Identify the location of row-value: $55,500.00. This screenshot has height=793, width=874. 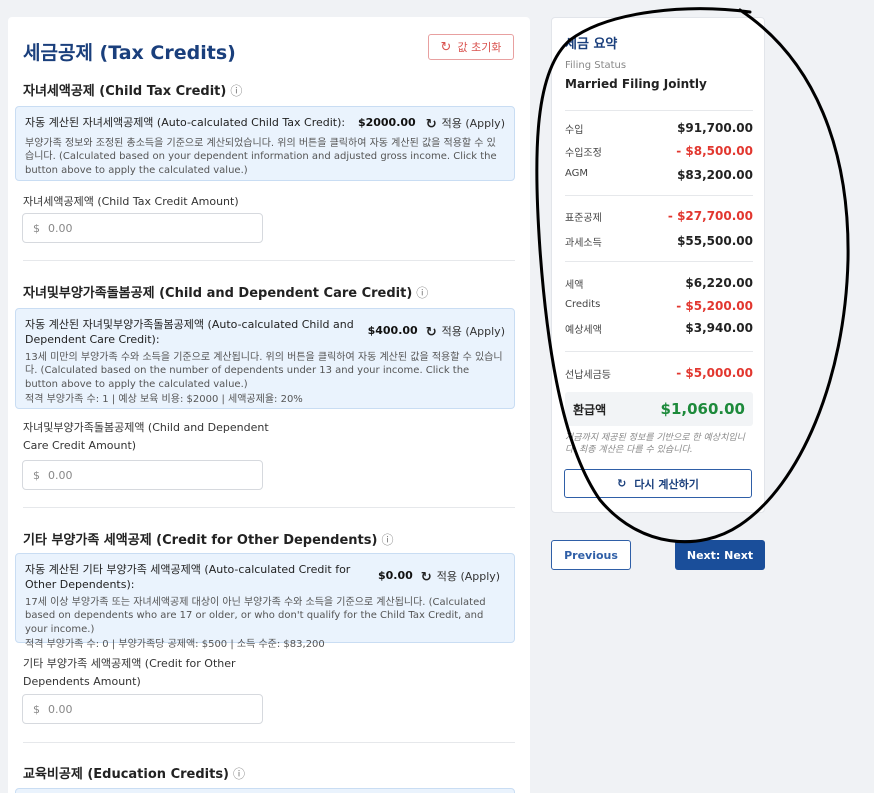
(715, 241).